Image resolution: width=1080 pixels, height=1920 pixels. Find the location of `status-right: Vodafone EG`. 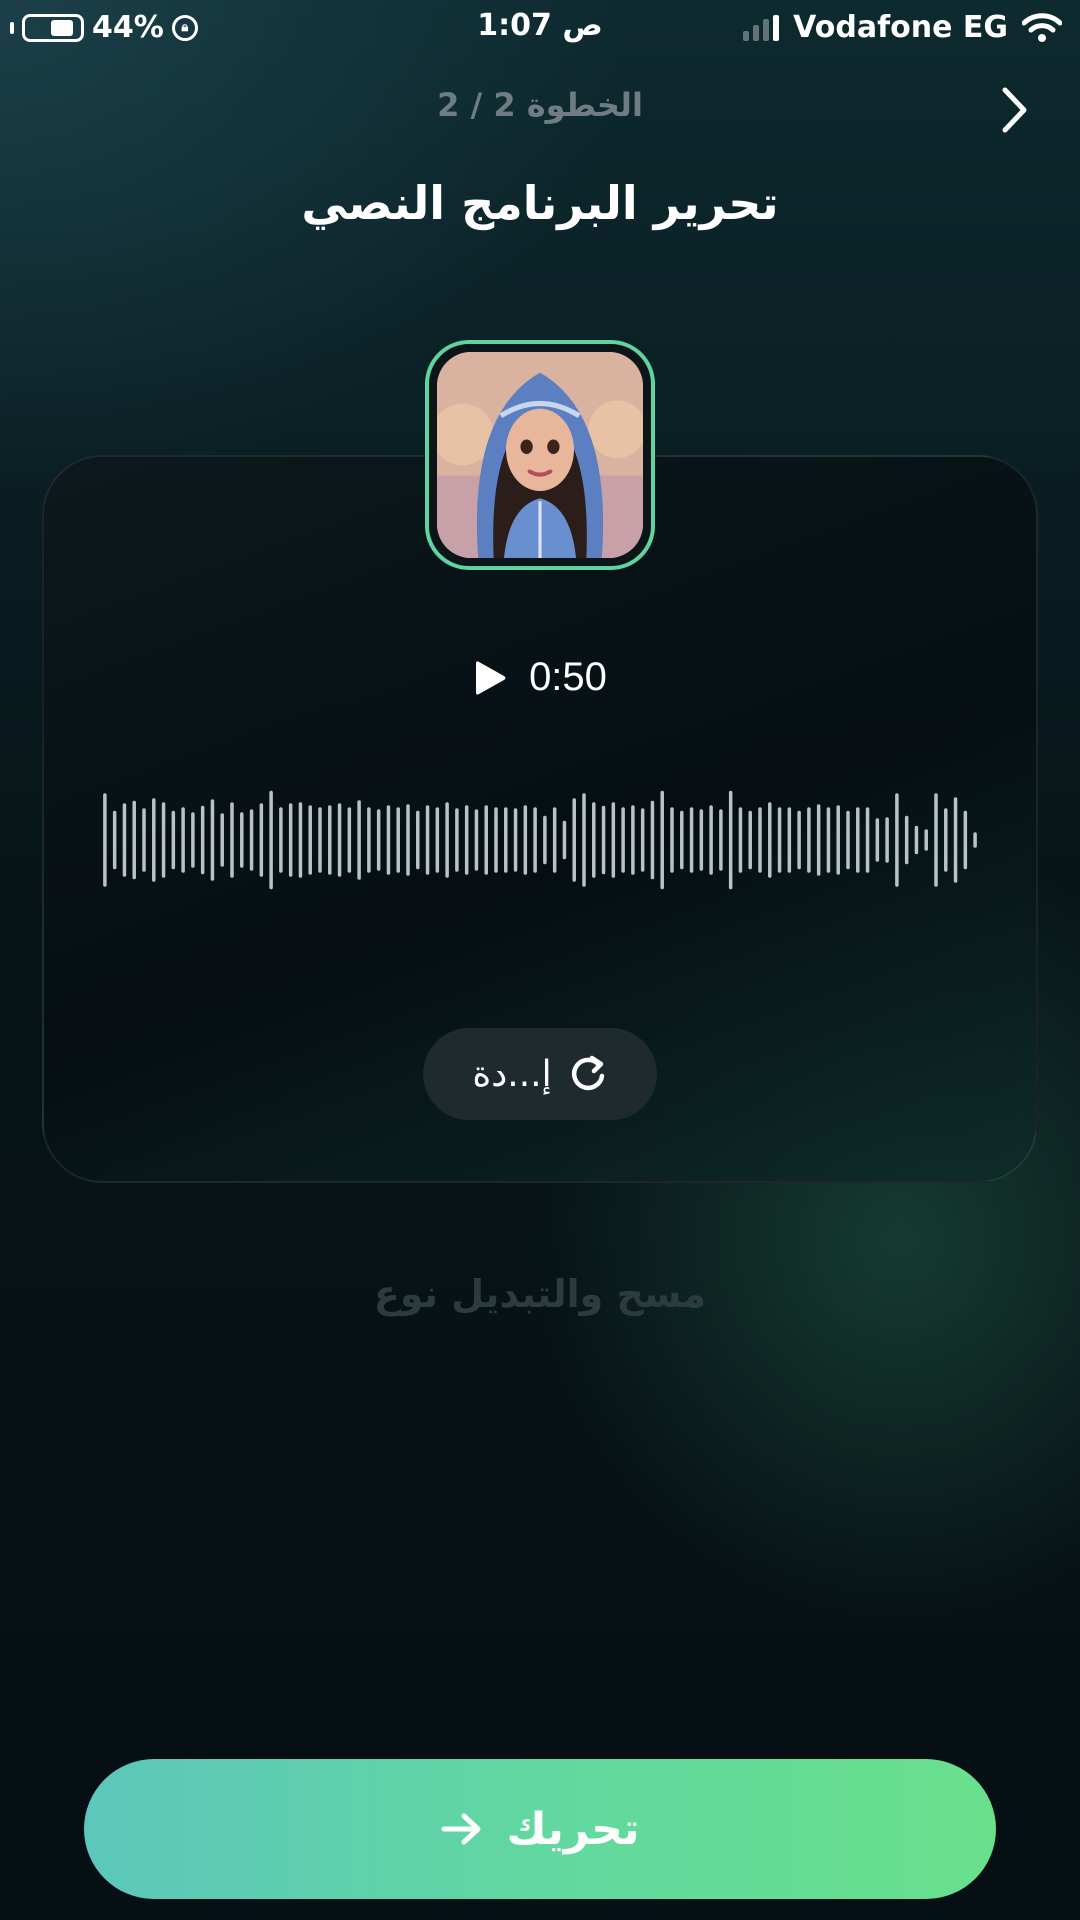

status-right: Vodafone EG is located at coordinates (902, 27).